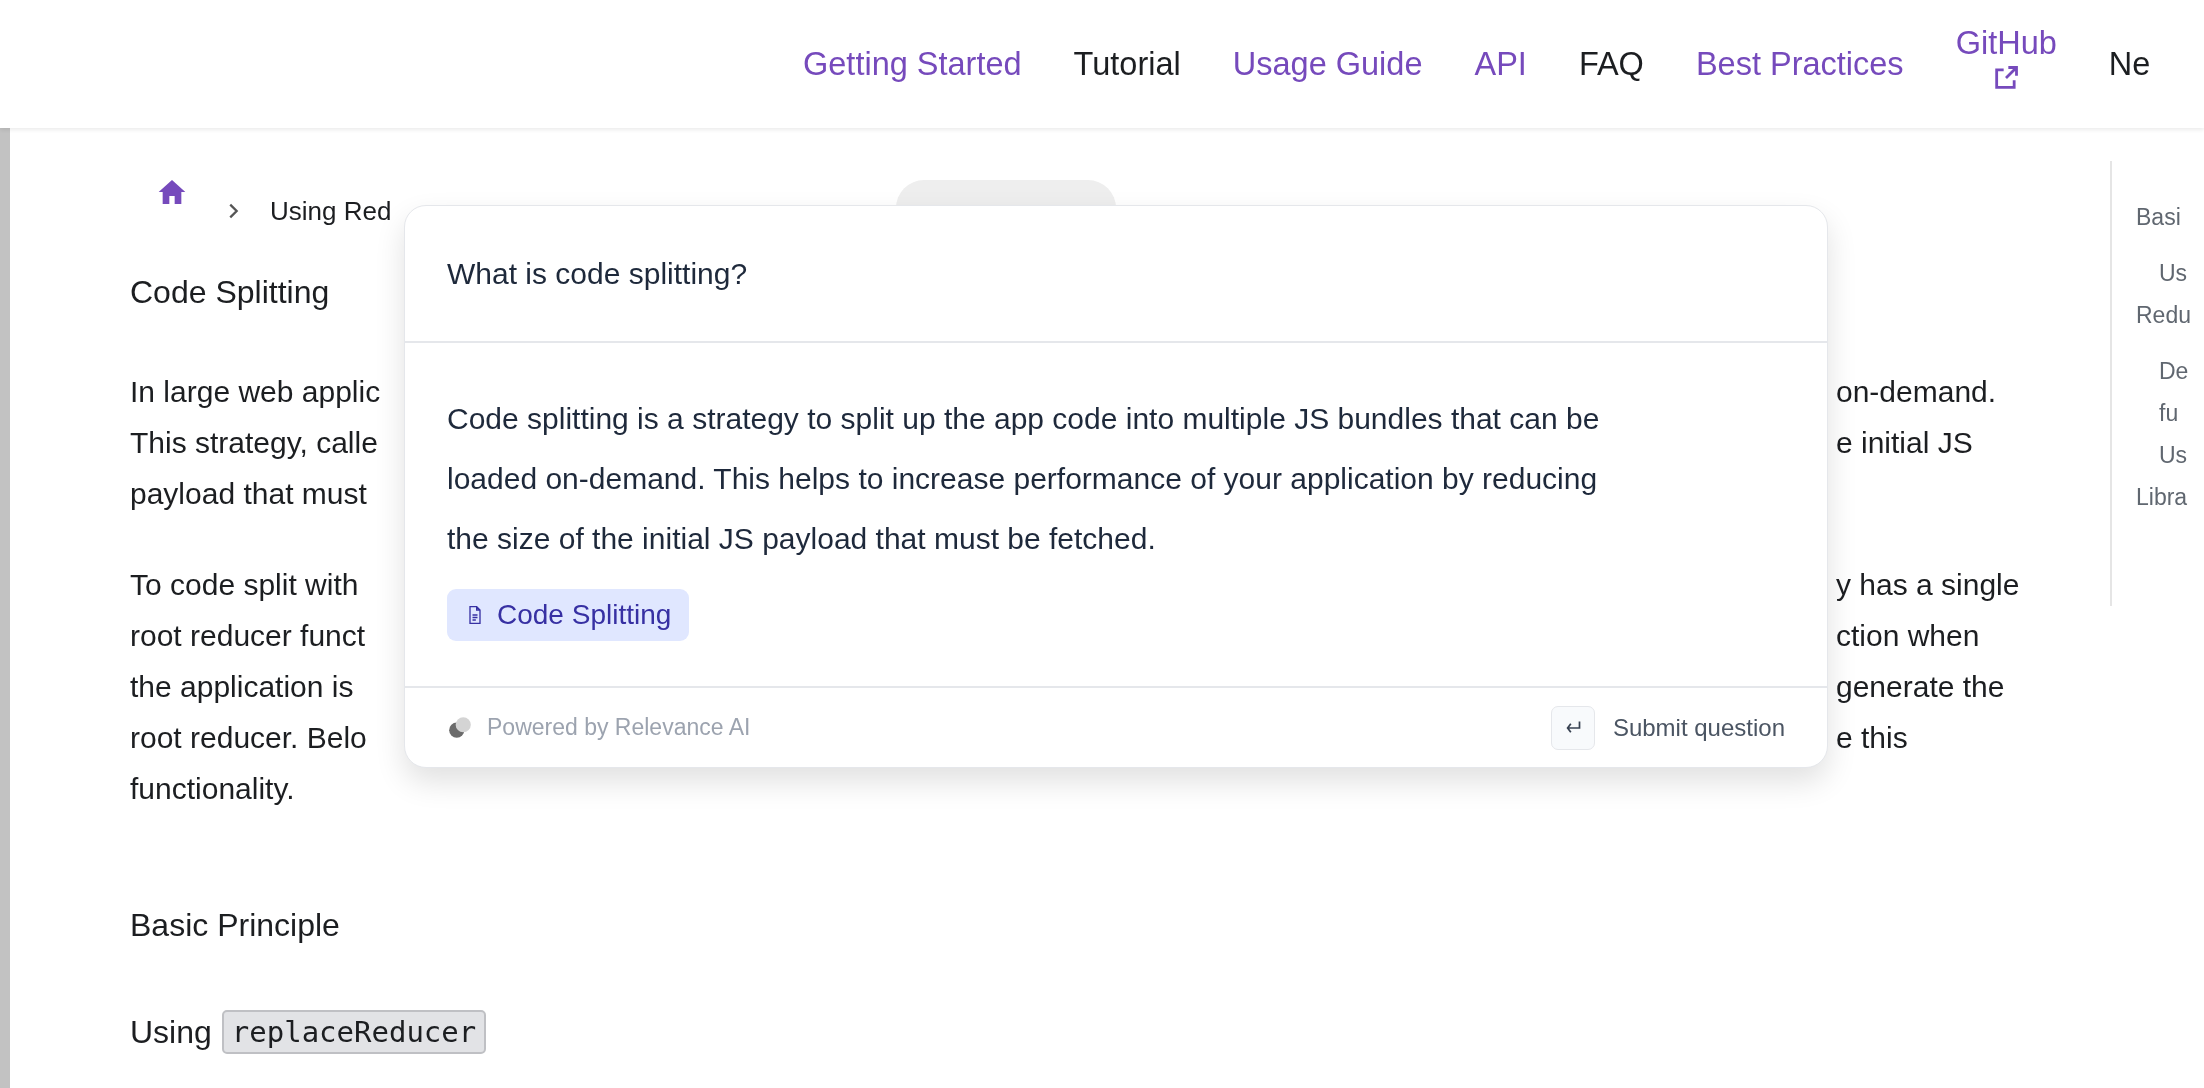  Describe the element at coordinates (248, 494) in the screenshot. I see `paragraph-text: payload that must` at that location.